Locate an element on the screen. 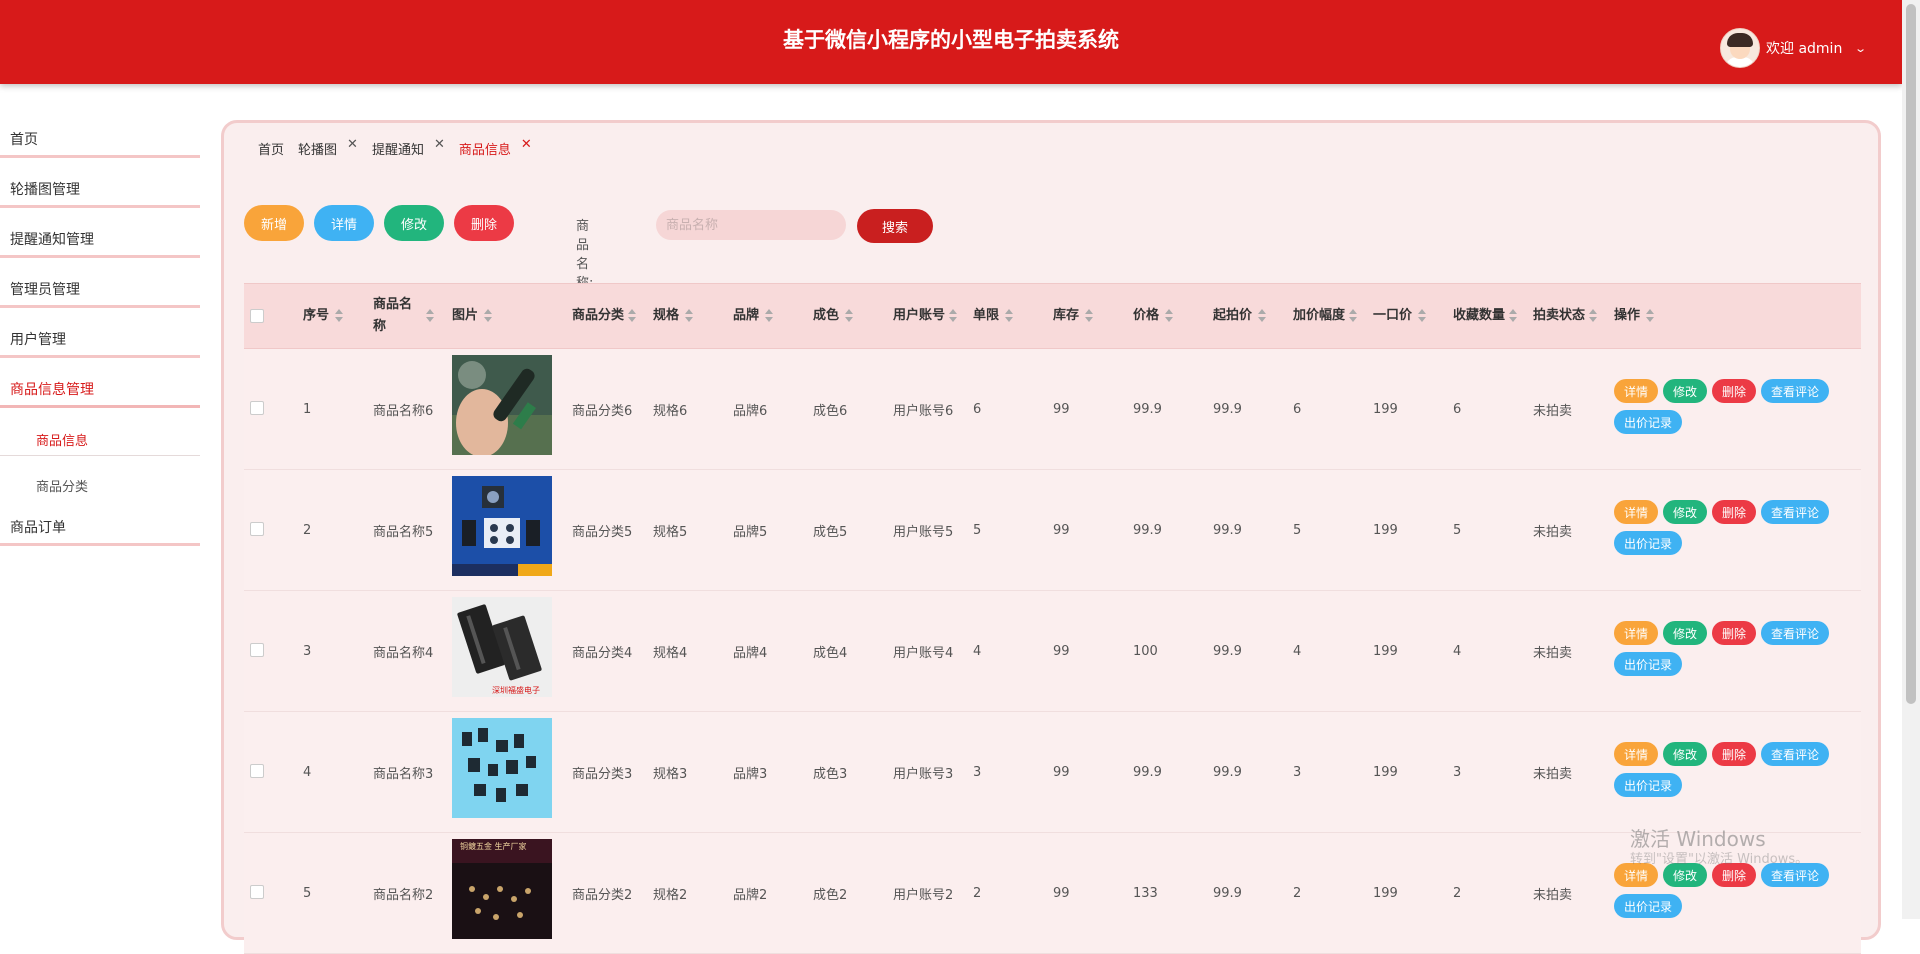 This screenshot has height=954, width=1920. tab-home: 首页 is located at coordinates (271, 148).